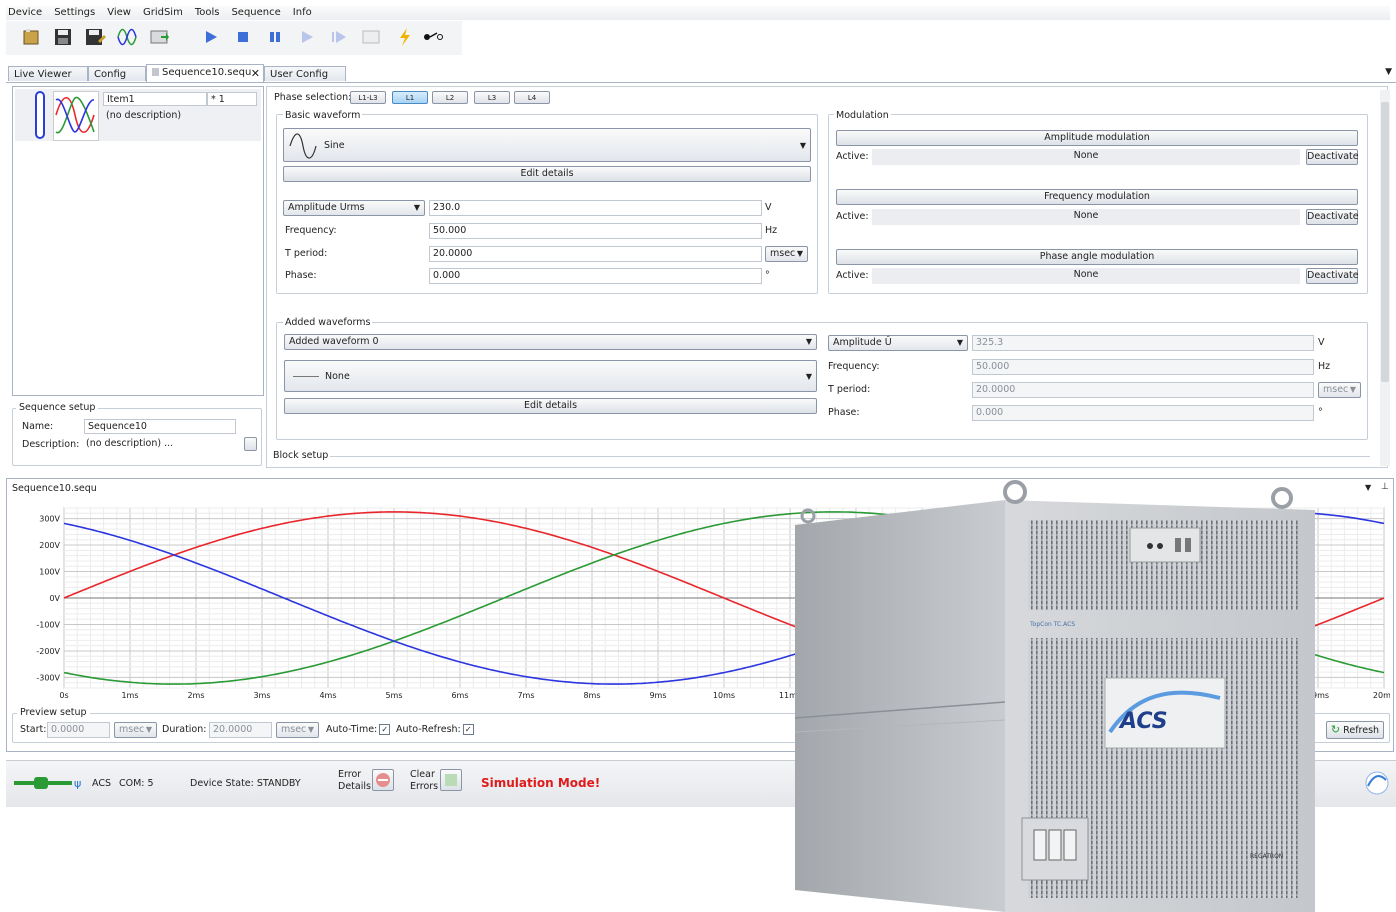 The height and width of the screenshot is (912, 1396). I want to click on tab-sequence: Sequence10.sequ ✕, so click(205, 73).